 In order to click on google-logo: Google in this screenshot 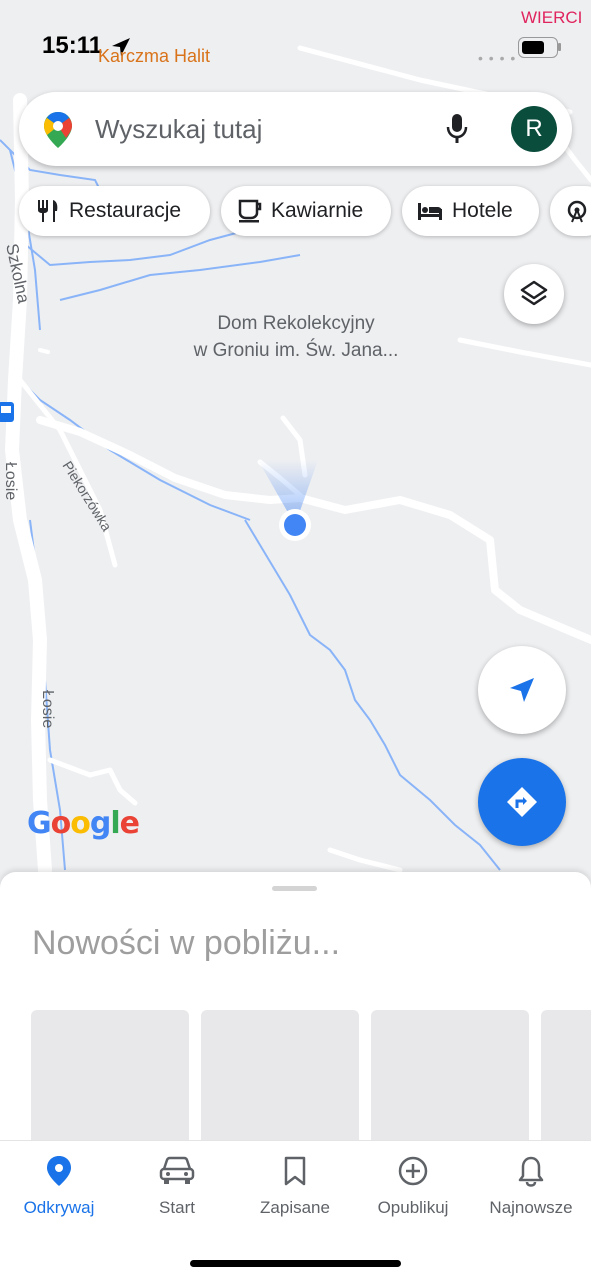, I will do `click(83, 823)`.